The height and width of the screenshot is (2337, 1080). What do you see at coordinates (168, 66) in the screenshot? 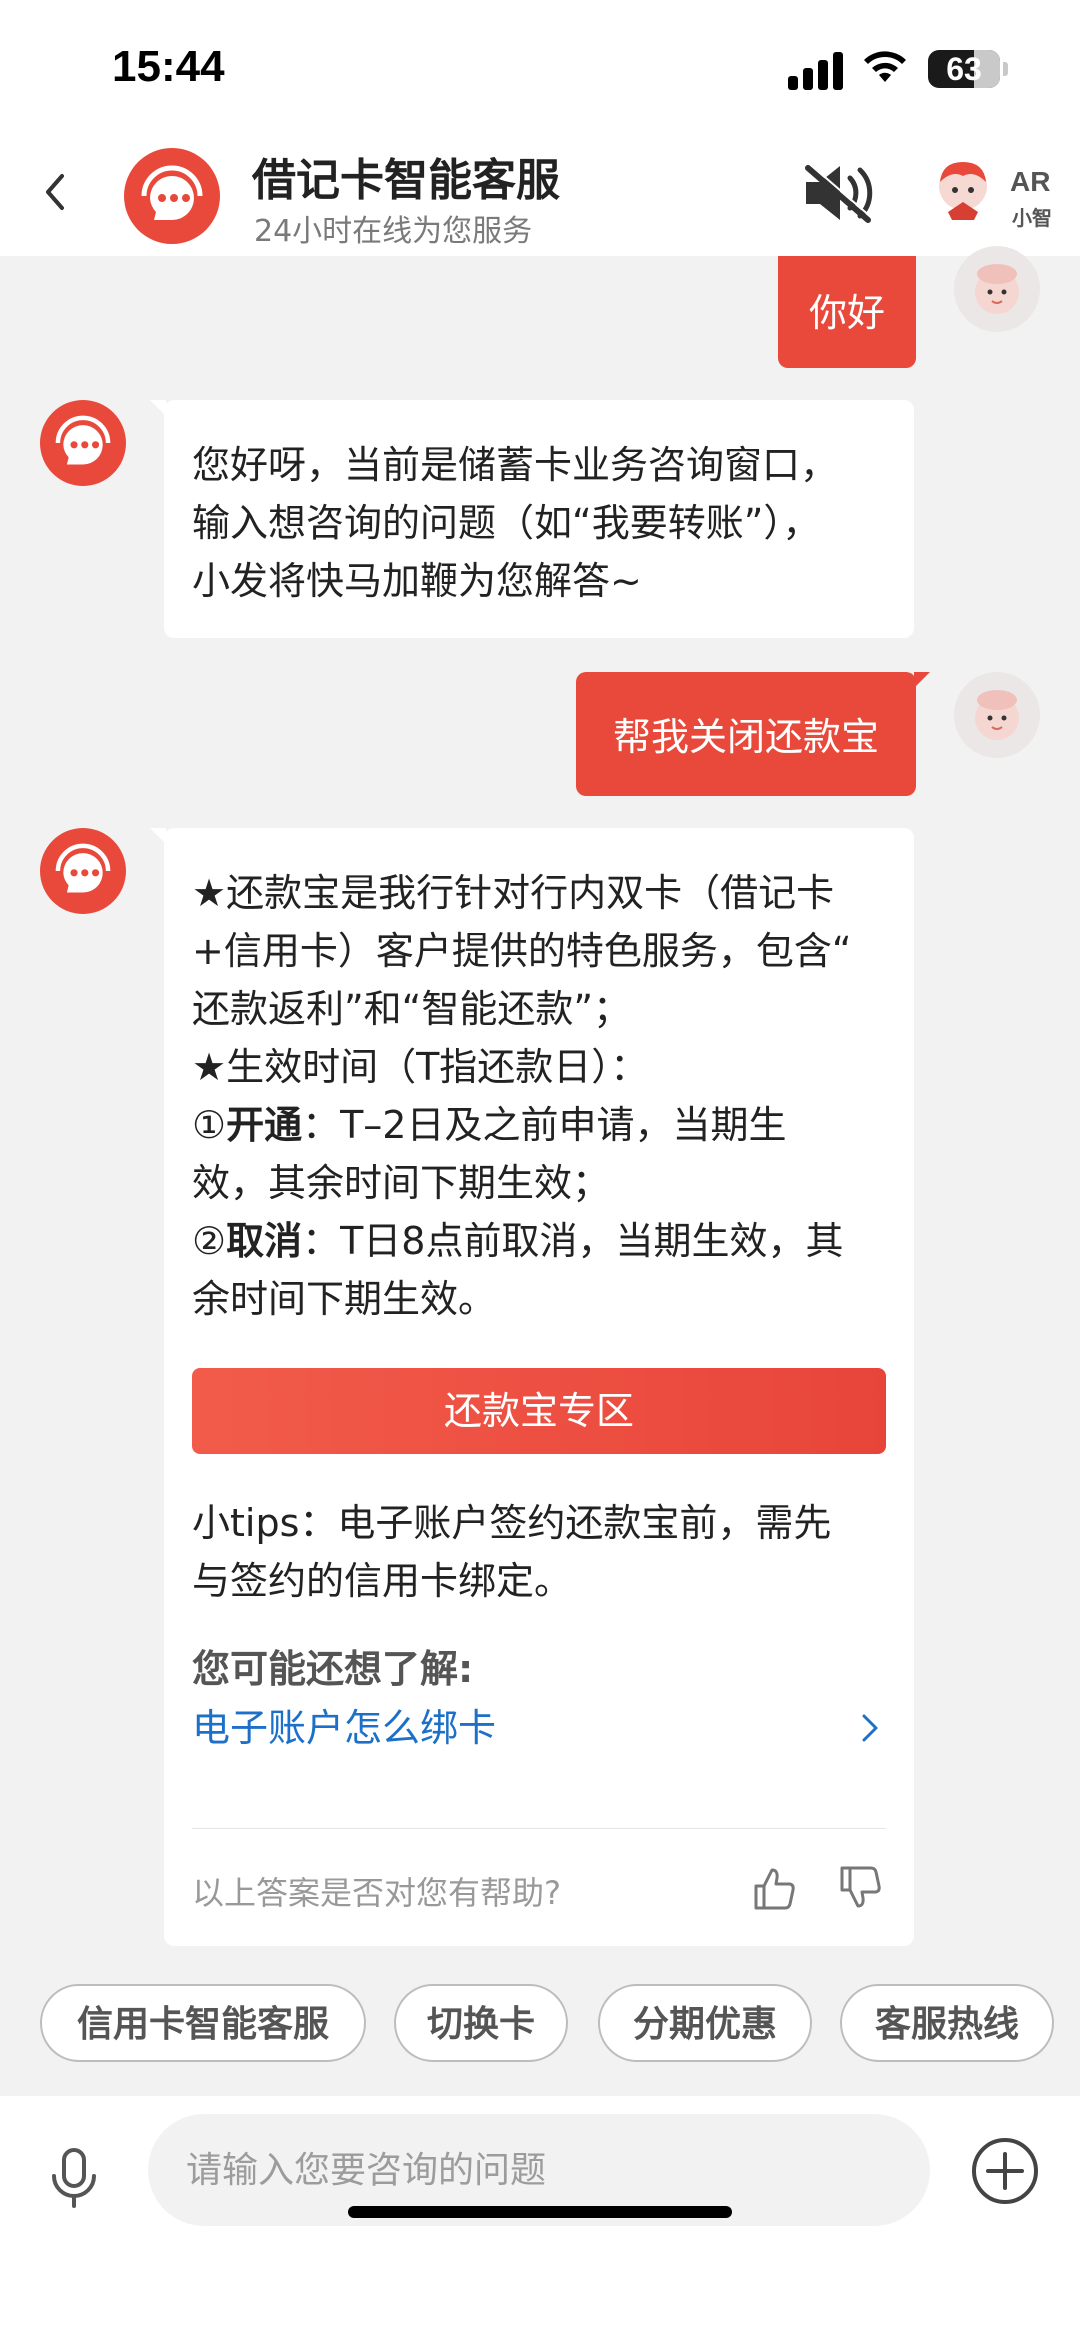
I see `status-time: 15:44` at bounding box center [168, 66].